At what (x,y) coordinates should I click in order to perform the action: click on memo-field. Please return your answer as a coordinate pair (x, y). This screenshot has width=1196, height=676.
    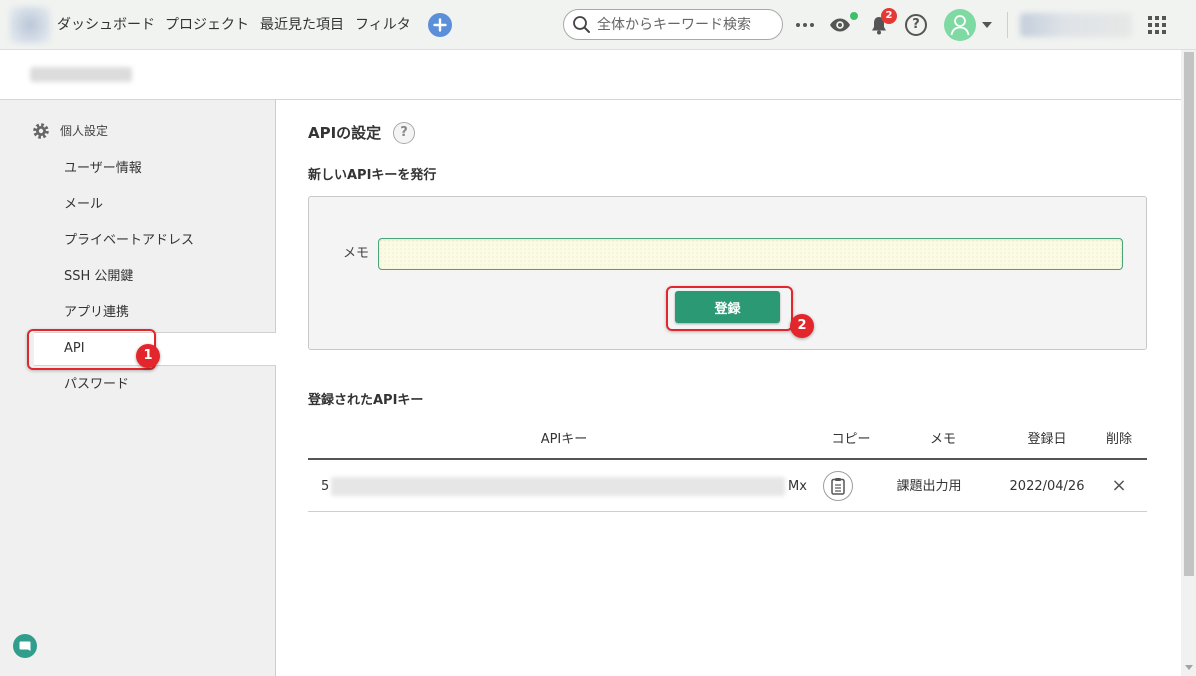
    Looking at the image, I should click on (750, 254).